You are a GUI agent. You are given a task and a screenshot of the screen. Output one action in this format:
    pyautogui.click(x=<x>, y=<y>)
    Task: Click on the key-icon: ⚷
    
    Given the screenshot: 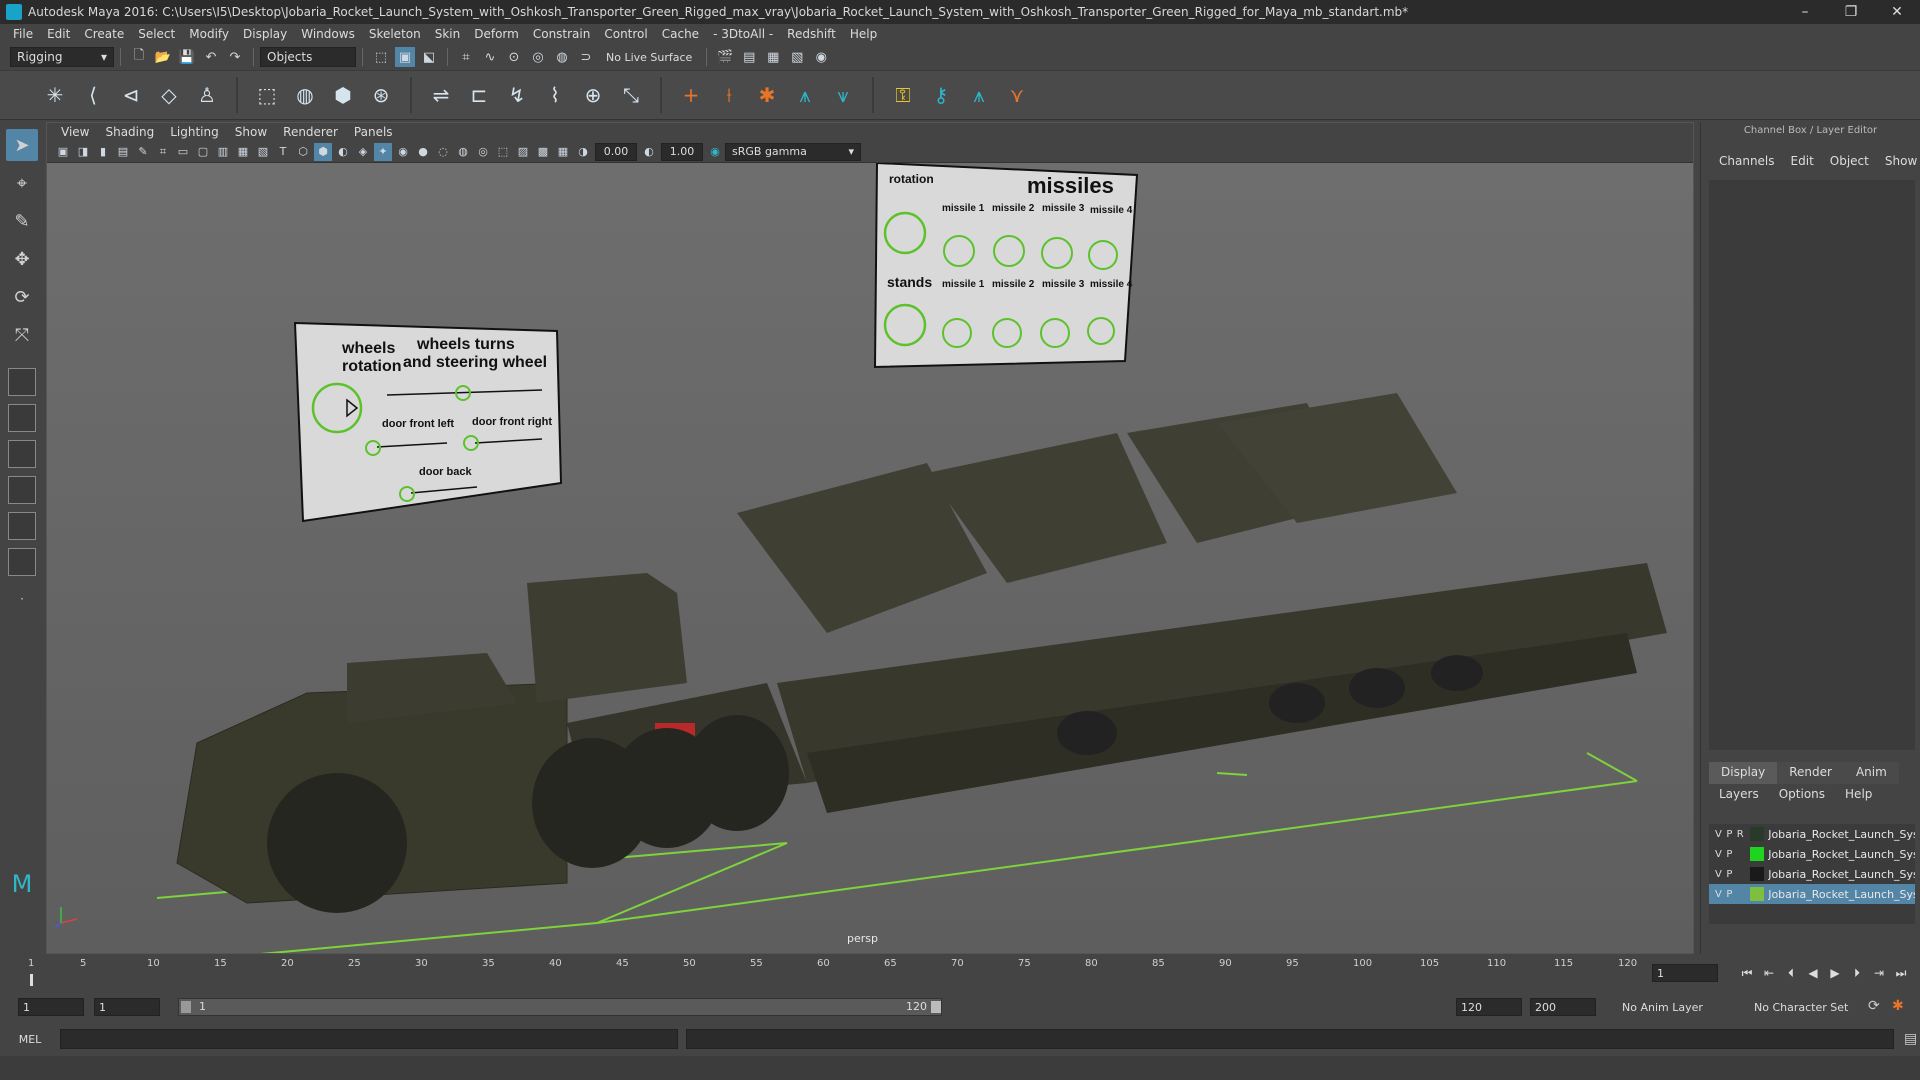 What is the action you would take?
    pyautogui.click(x=941, y=95)
    